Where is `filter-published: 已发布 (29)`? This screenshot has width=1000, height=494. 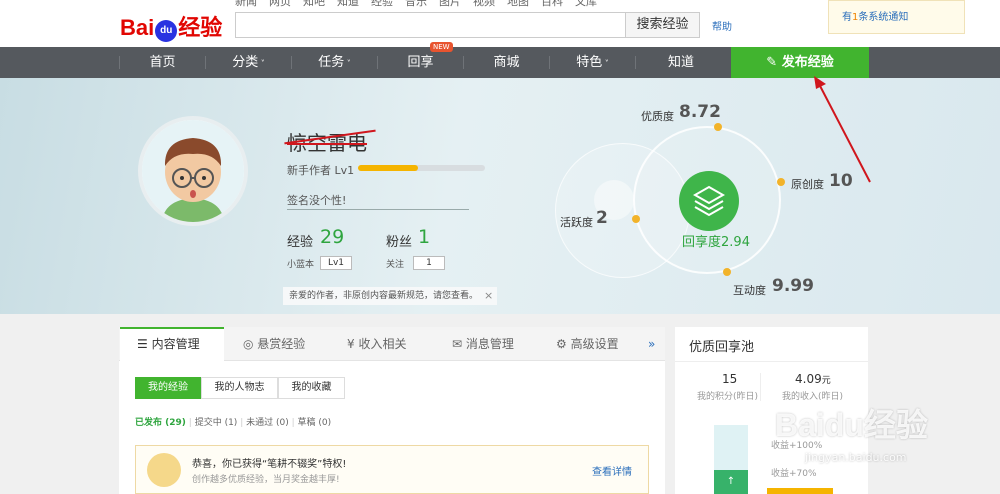 filter-published: 已发布 (29) is located at coordinates (160, 423).